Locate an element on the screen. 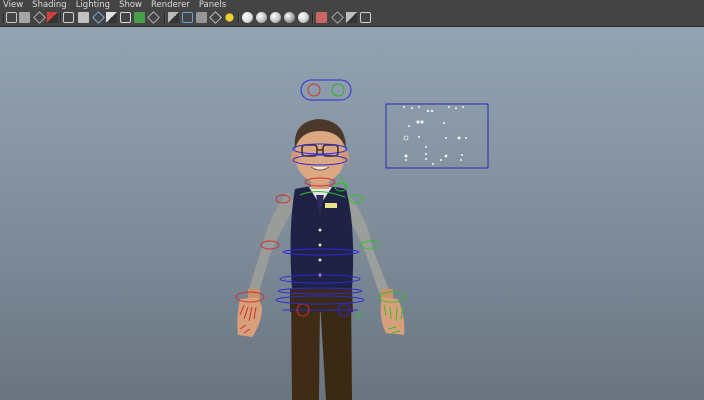  bookmarks-icon is located at coordinates (39, 17).